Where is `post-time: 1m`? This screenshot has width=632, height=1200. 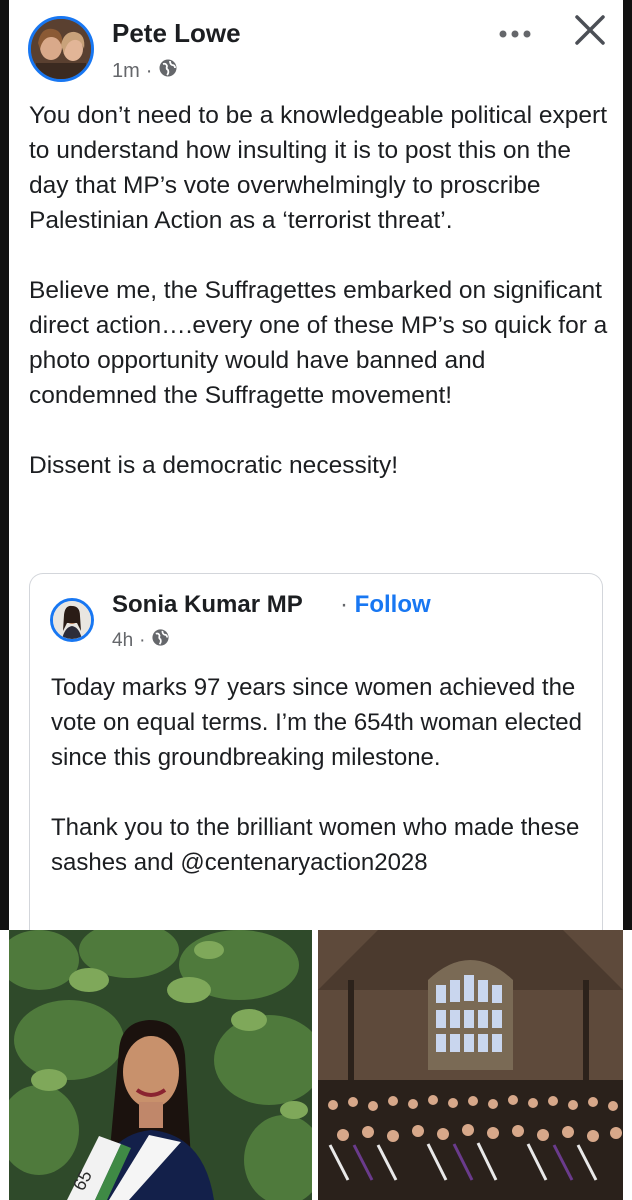
post-time: 1m is located at coordinates (126, 71).